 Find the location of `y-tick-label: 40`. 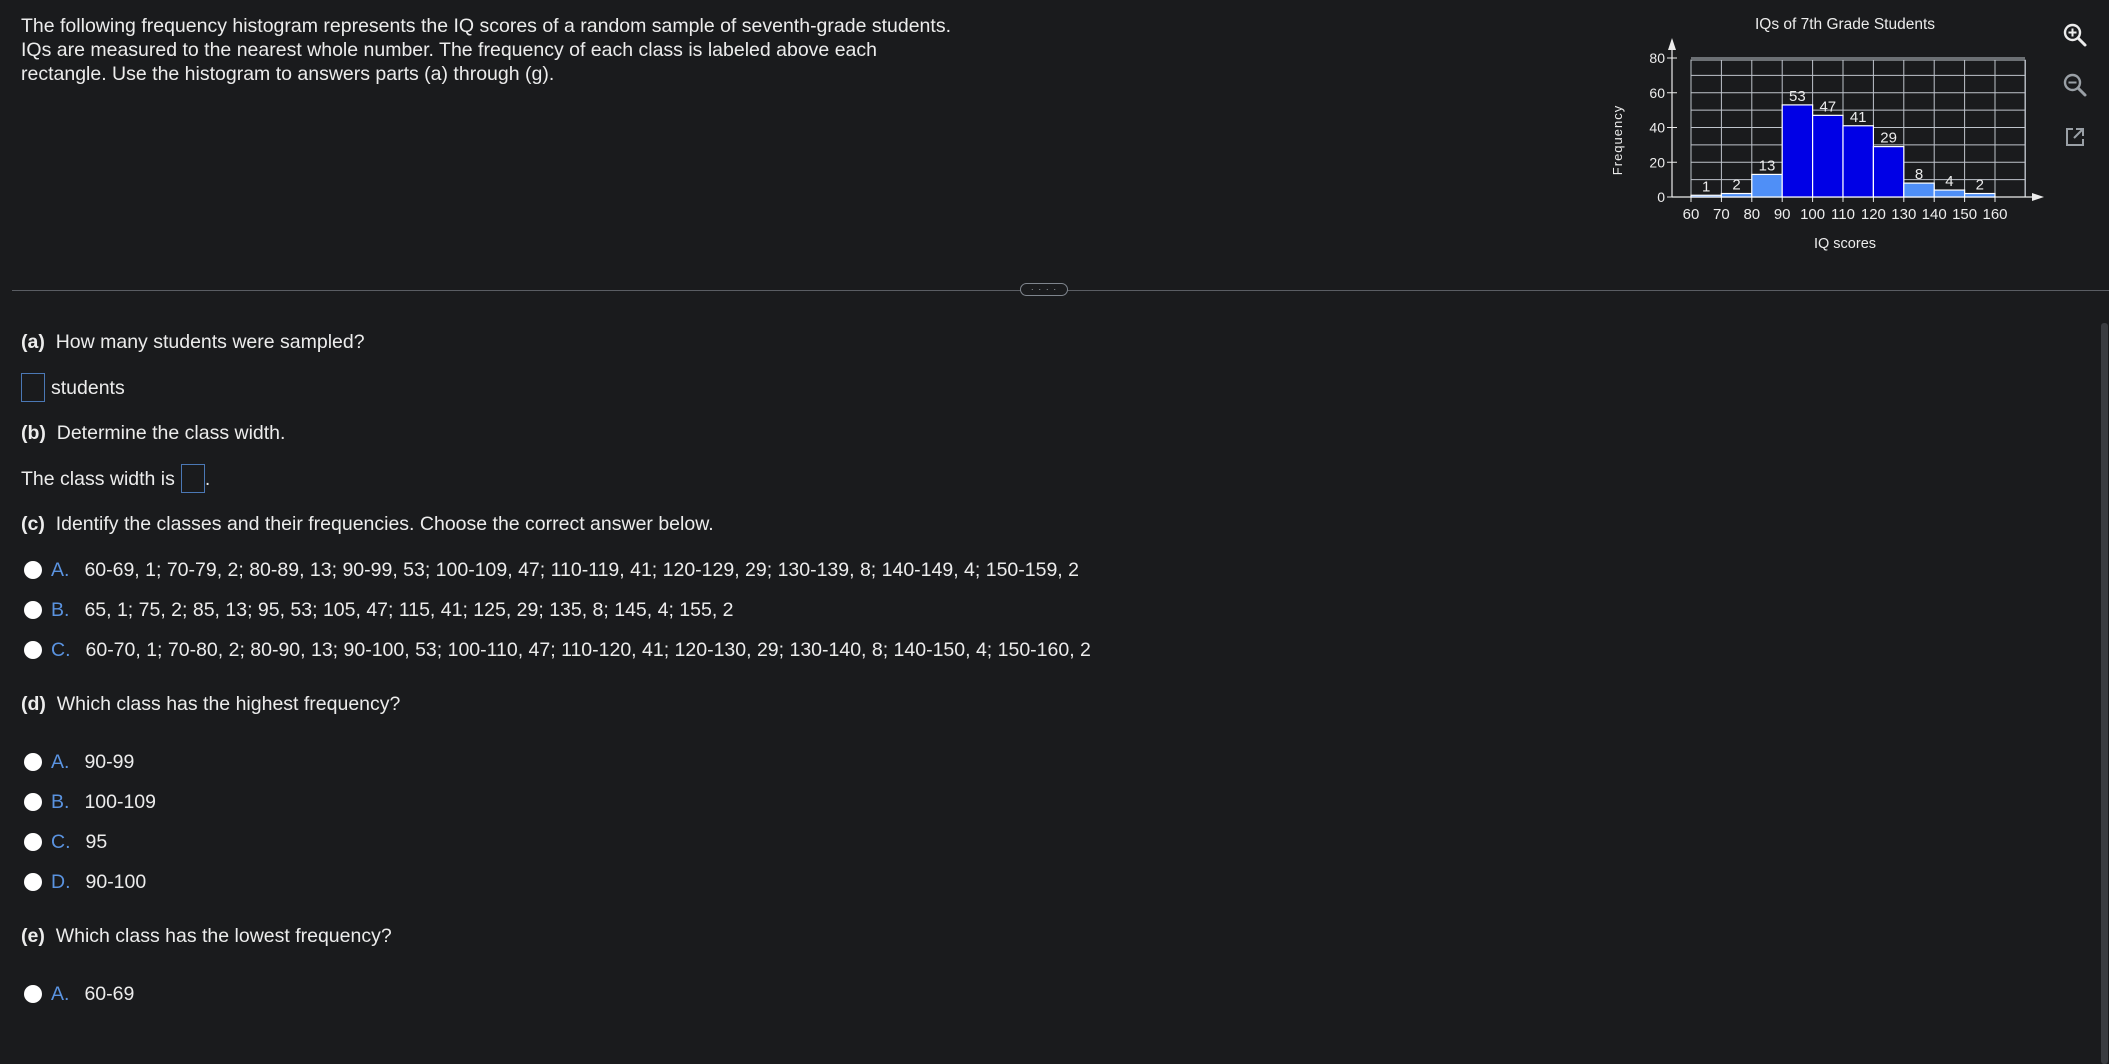

y-tick-label: 40 is located at coordinates (1657, 128).